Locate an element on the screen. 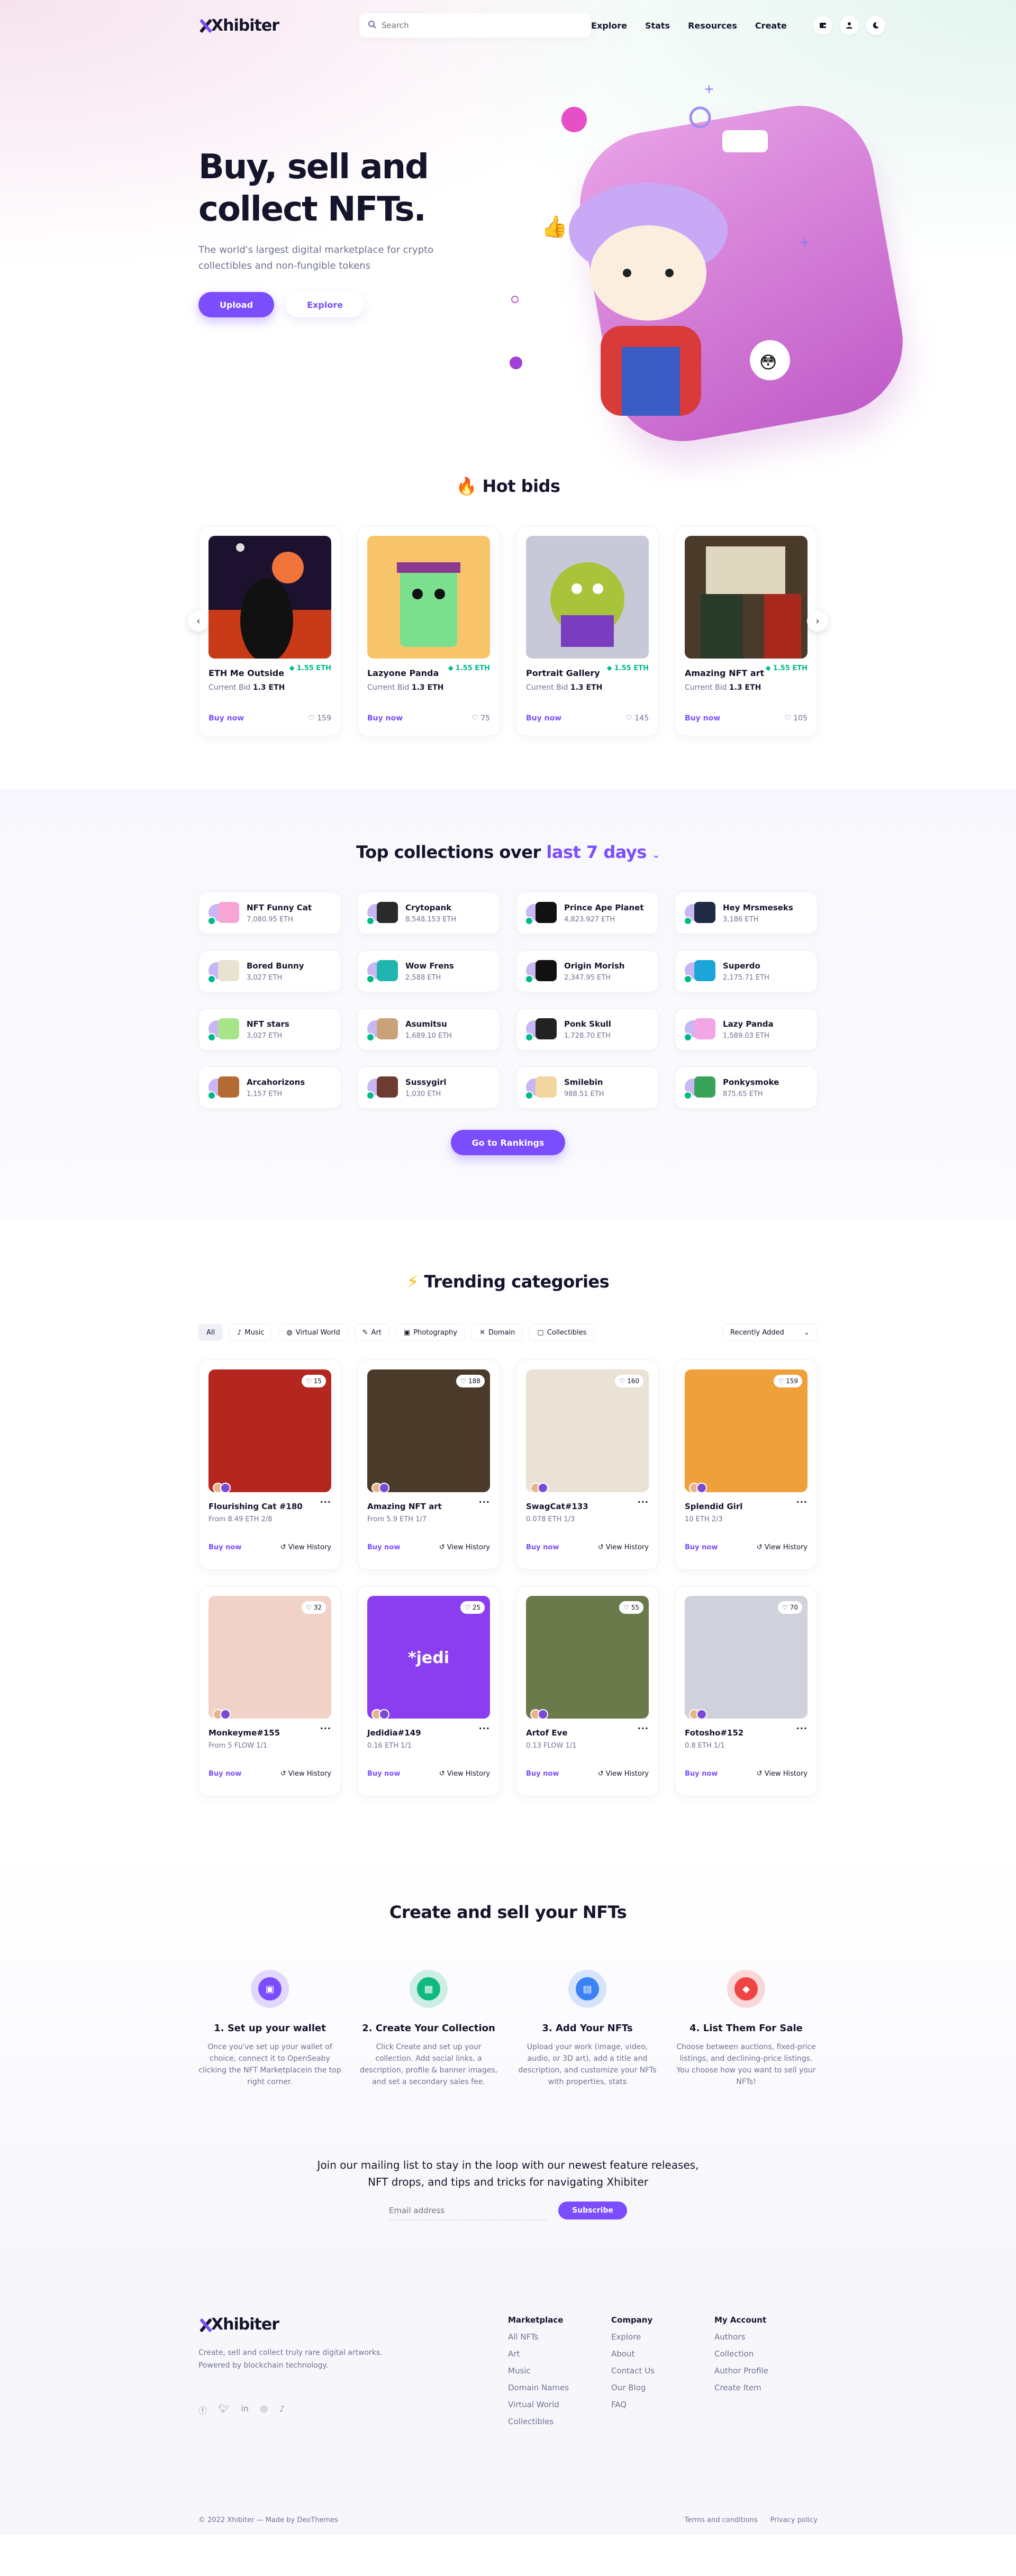 This screenshot has width=1016, height=2576. filter-domain: ✕ Domain is located at coordinates (497, 1332).